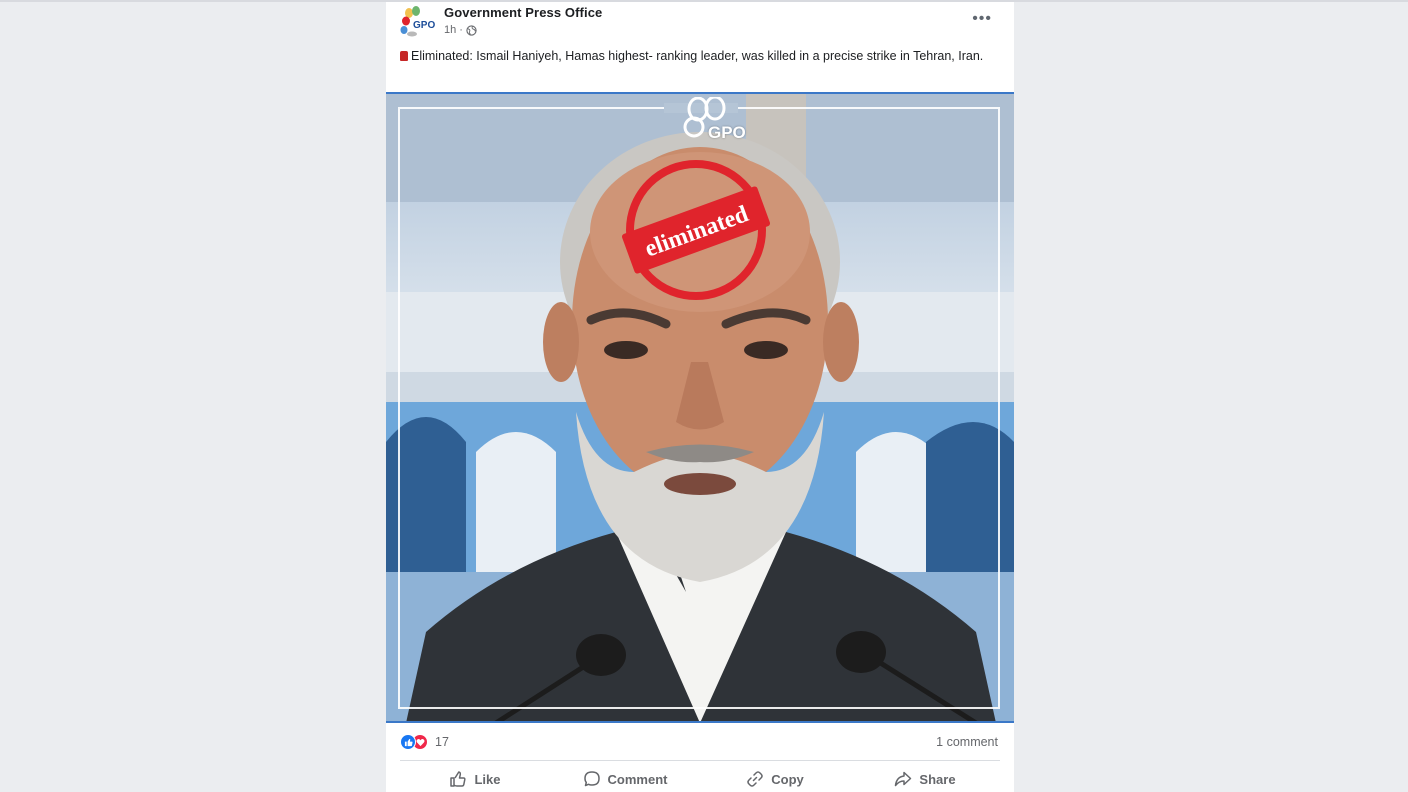  I want to click on globe-icon, so click(471, 30).